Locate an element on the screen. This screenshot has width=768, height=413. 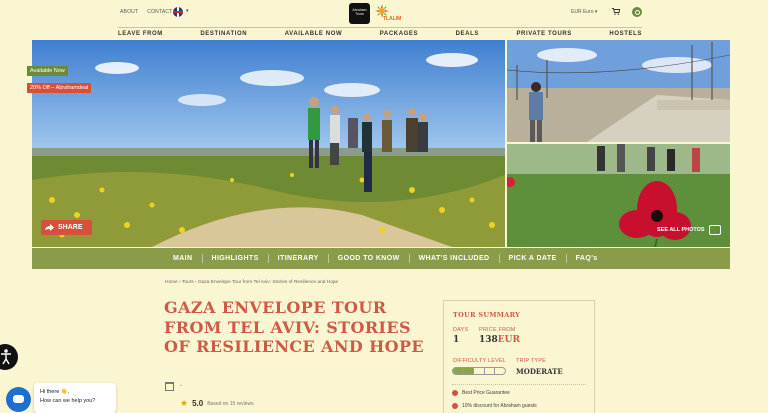
tour-date: - is located at coordinates (181, 386).